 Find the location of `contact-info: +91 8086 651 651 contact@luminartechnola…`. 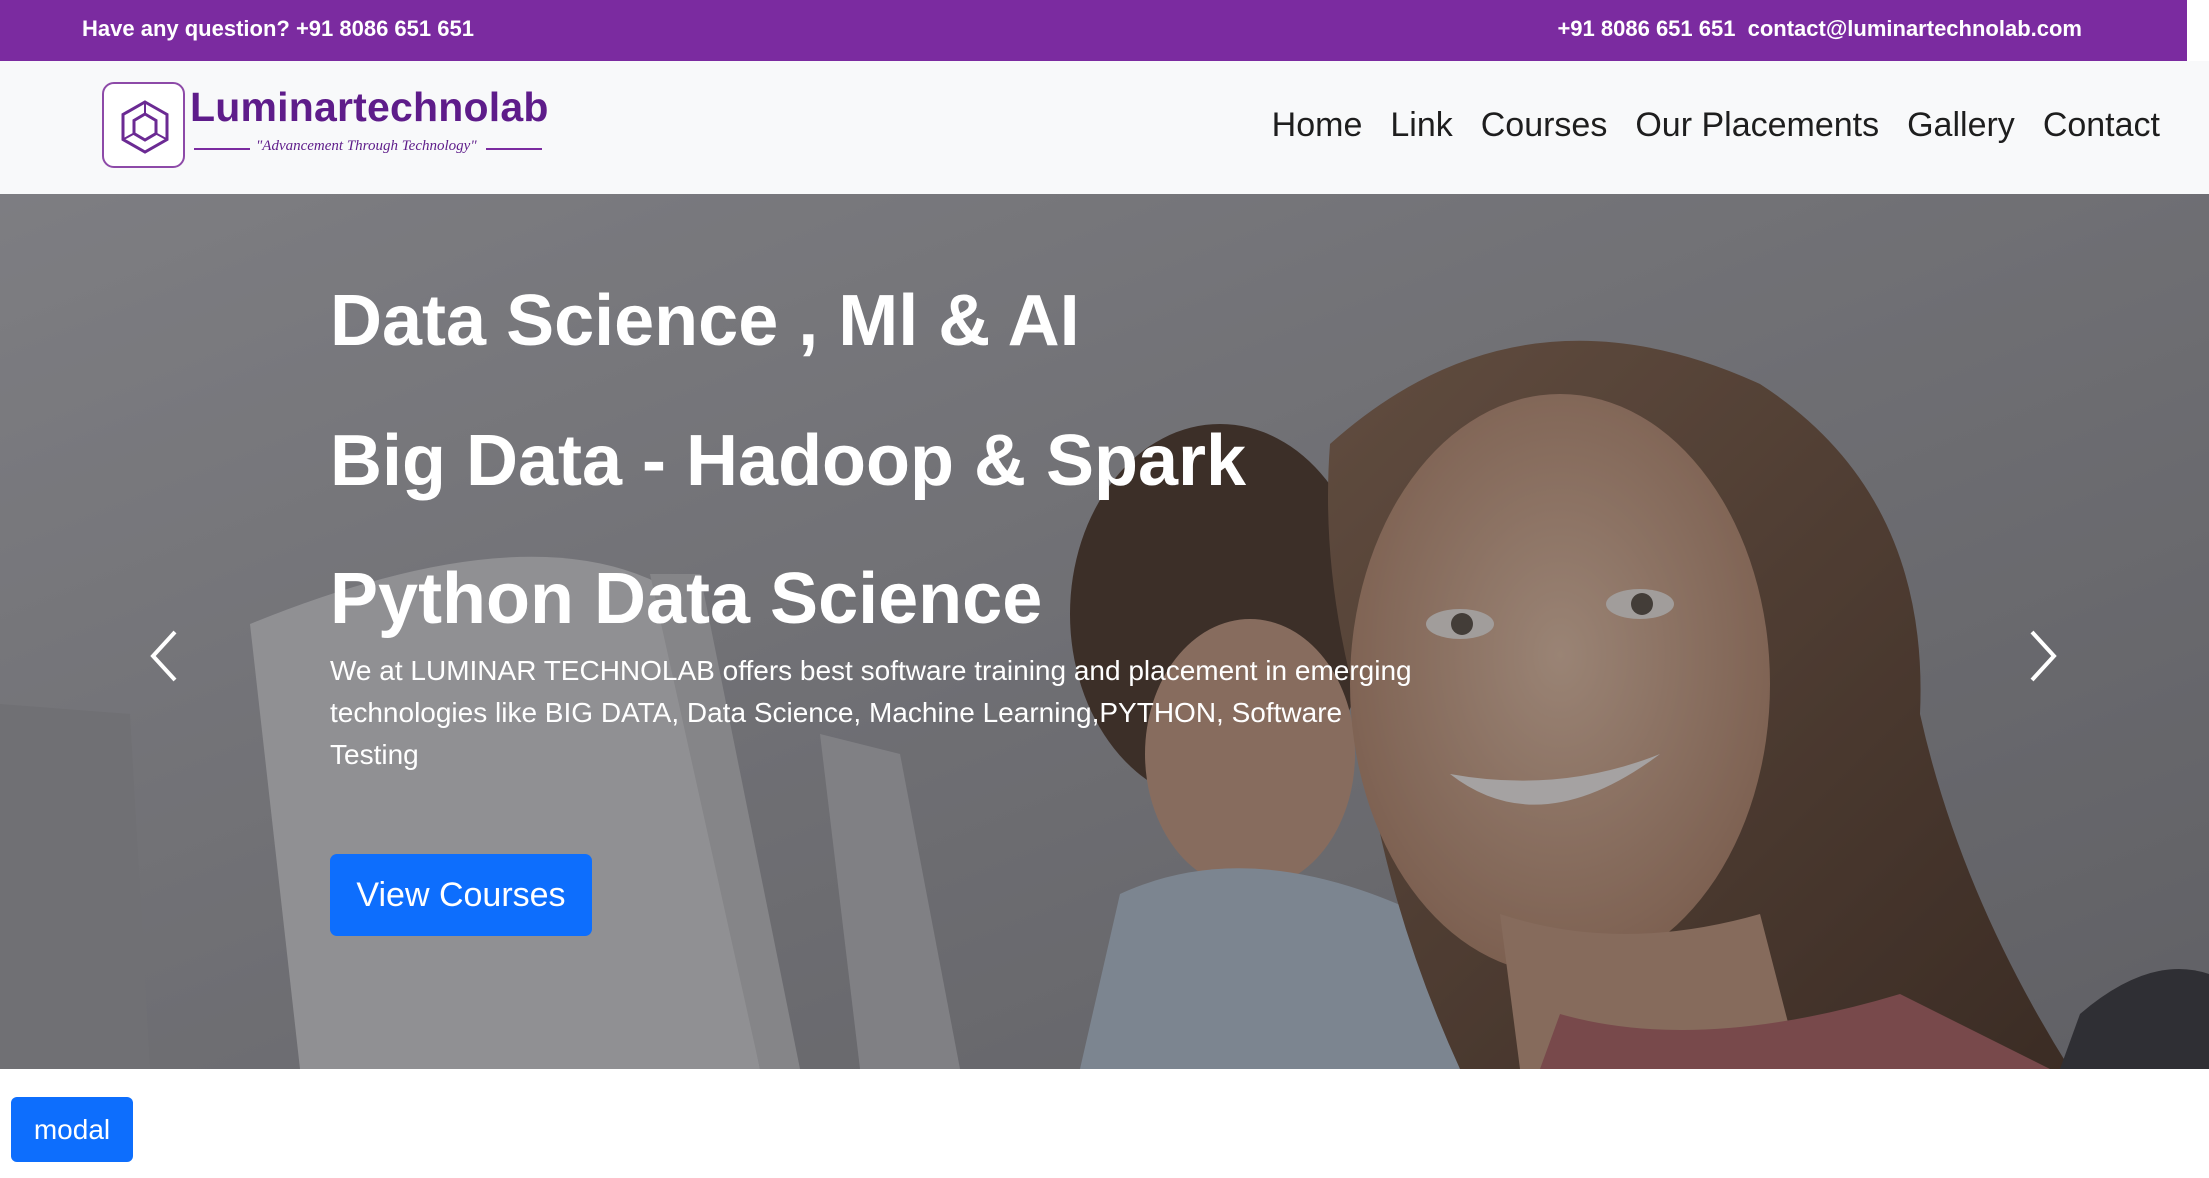

contact-info: +91 8086 651 651 contact@luminartechnola… is located at coordinates (1819, 29).